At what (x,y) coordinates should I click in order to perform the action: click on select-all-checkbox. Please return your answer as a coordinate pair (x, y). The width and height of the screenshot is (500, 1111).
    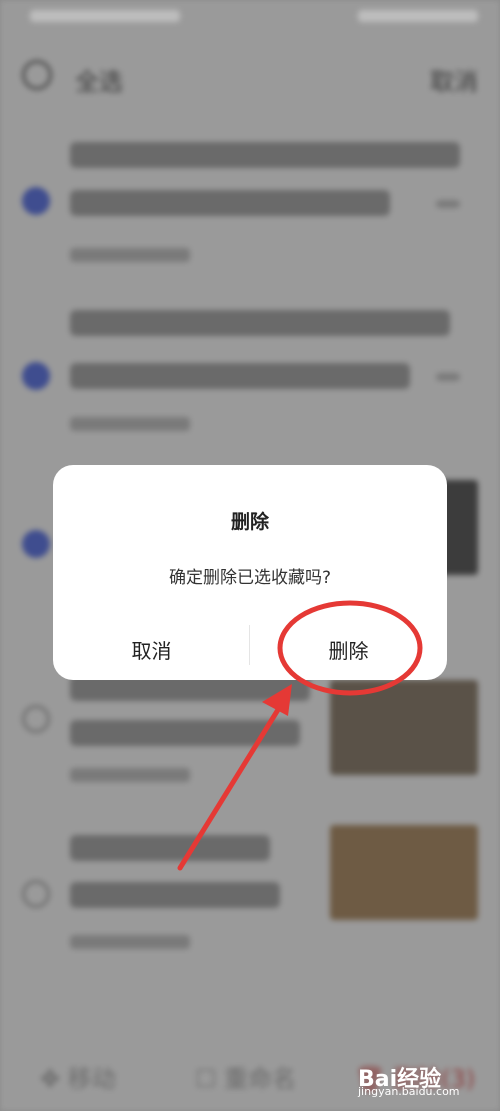
    Looking at the image, I should click on (37, 75).